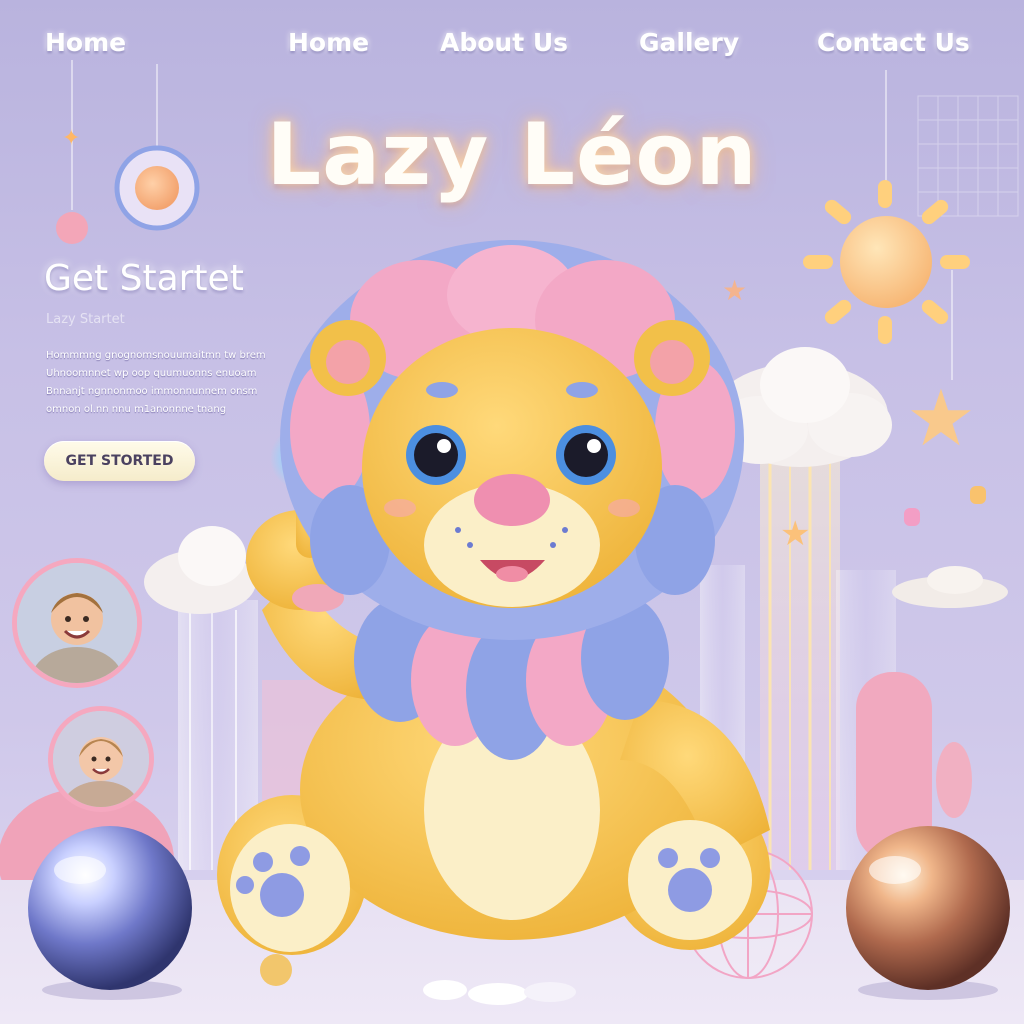 The image size is (1024, 1024). Describe the element at coordinates (893, 42) in the screenshot. I see `nav-contact-link: Contact Us` at that location.